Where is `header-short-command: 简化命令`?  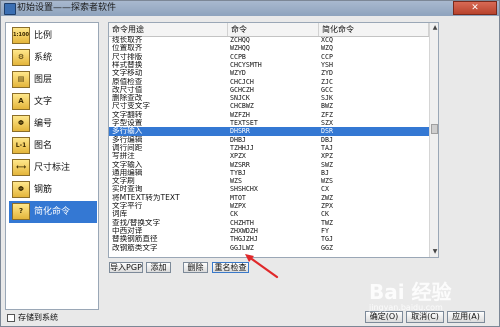 header-short-command: 简化命令 is located at coordinates (374, 29).